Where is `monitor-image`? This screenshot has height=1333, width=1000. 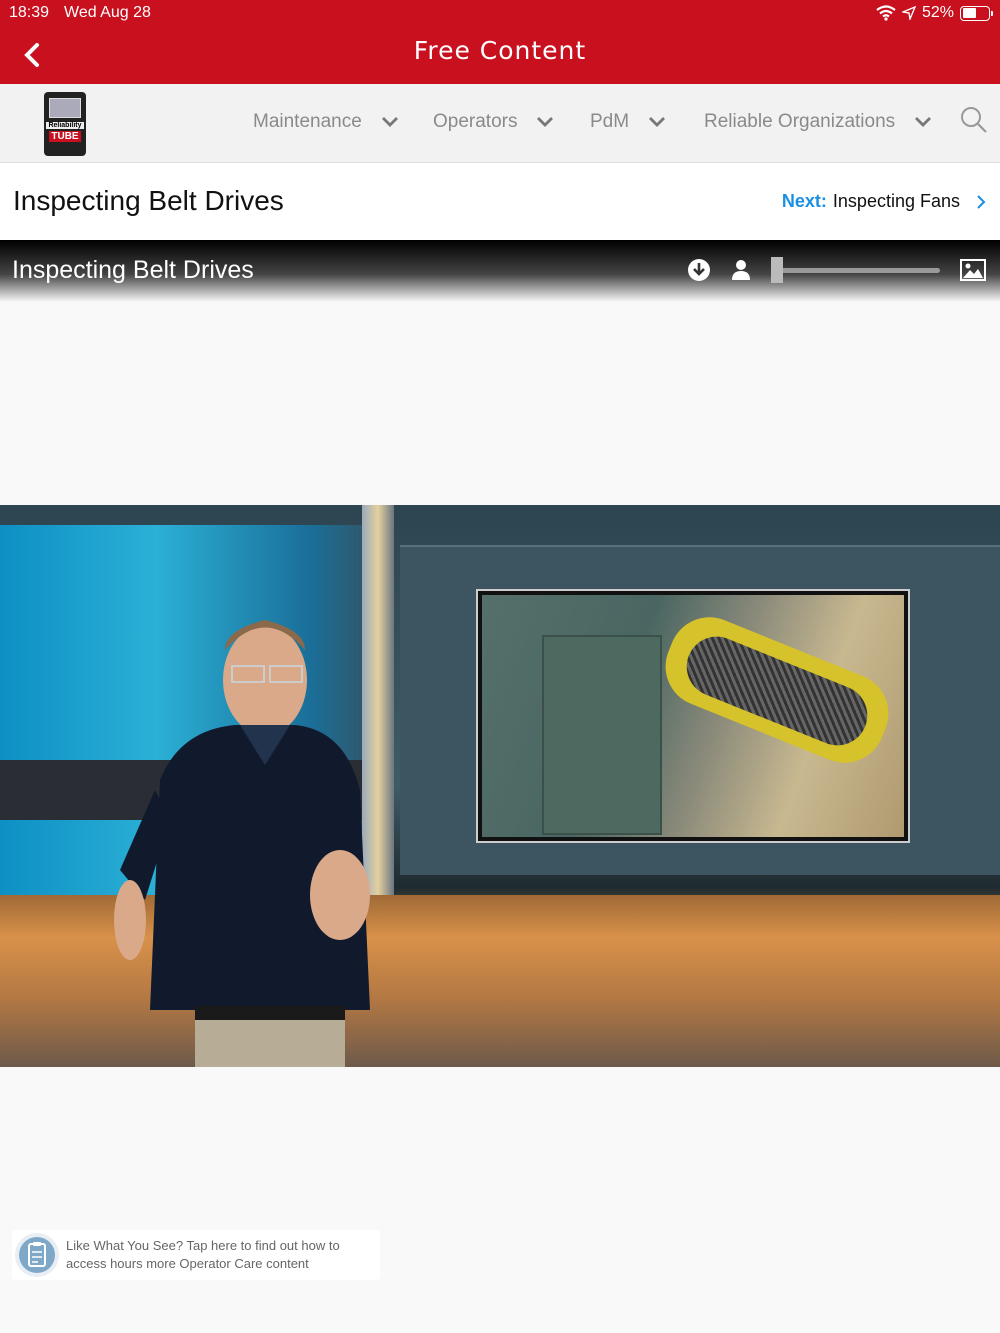
monitor-image is located at coordinates (693, 716).